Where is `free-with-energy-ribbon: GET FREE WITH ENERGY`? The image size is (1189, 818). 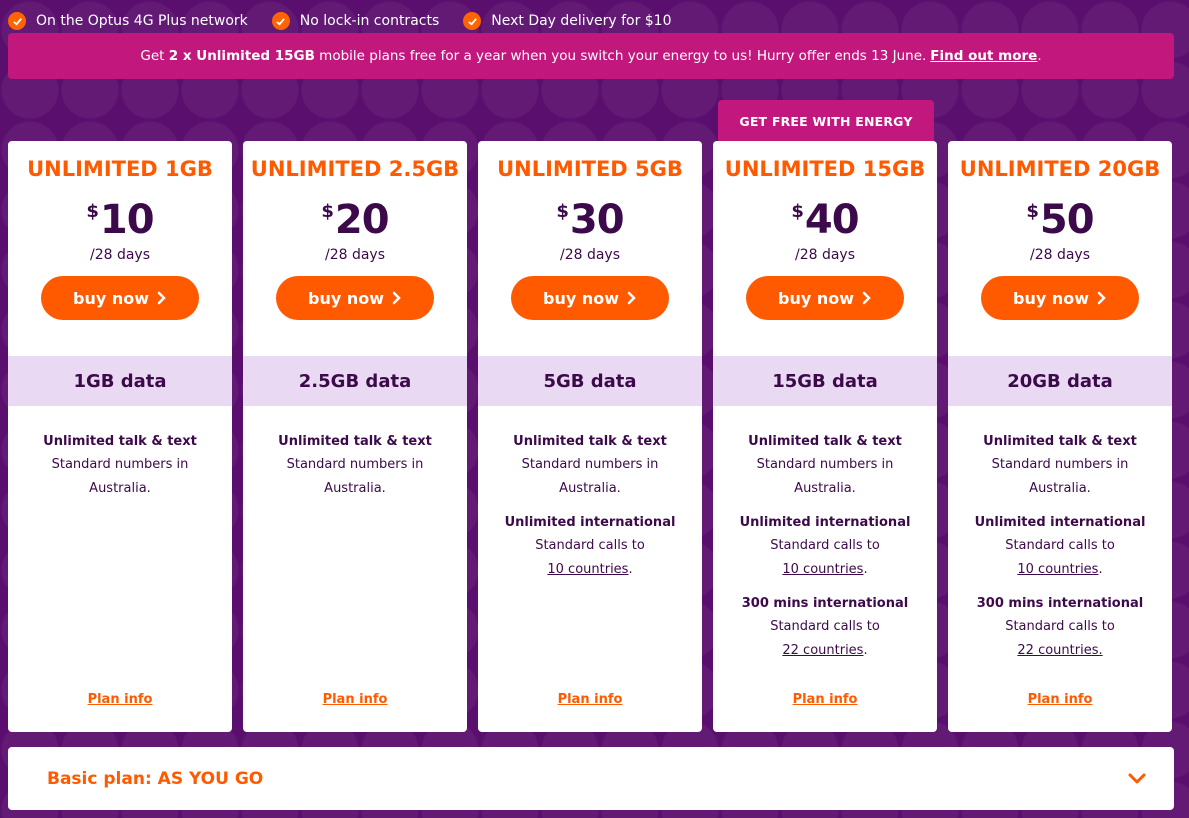 free-with-energy-ribbon: GET FREE WITH ENERGY is located at coordinates (826, 121).